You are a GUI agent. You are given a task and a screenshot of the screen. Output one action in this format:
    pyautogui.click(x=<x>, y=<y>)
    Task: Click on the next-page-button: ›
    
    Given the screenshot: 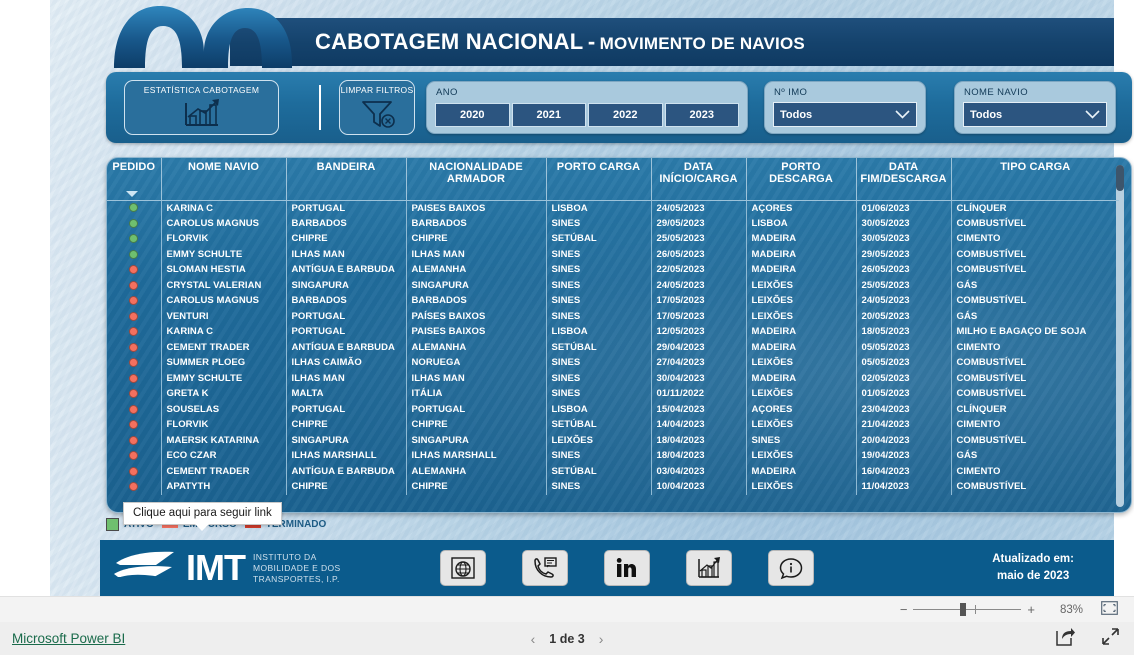 What is the action you would take?
    pyautogui.click(x=601, y=639)
    